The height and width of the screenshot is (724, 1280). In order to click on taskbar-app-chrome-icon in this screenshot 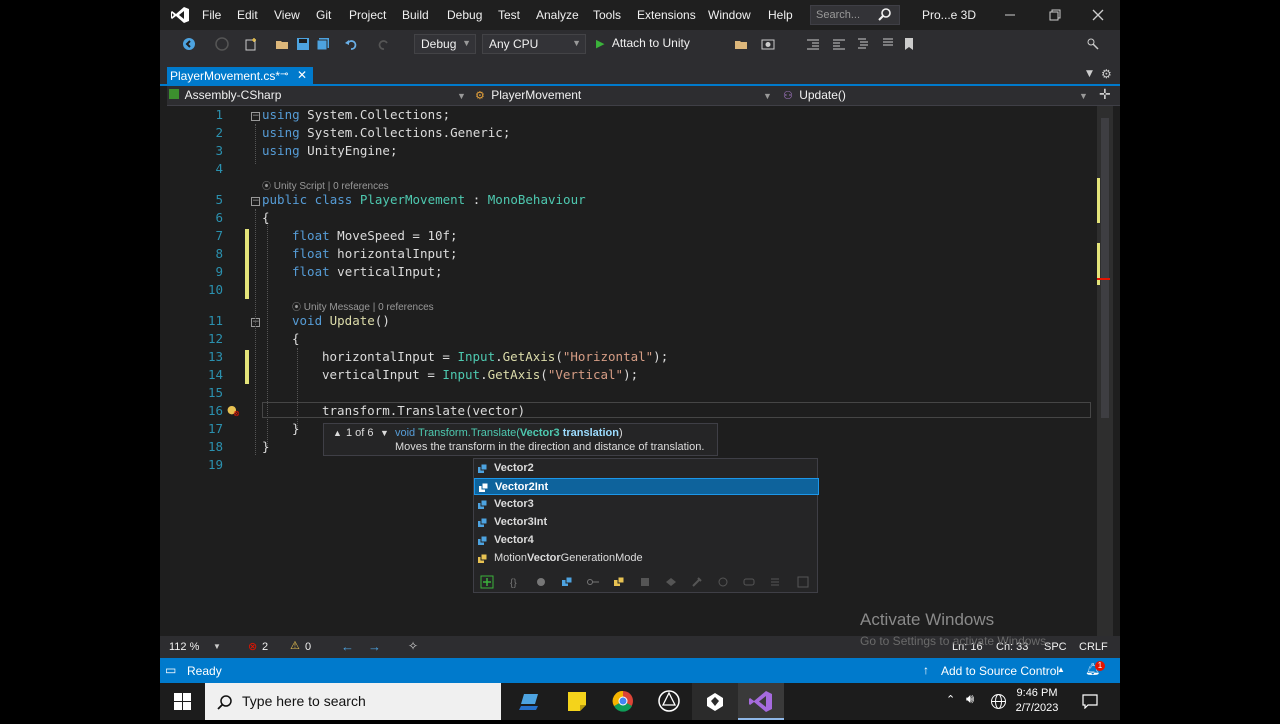, I will do `click(623, 701)`.